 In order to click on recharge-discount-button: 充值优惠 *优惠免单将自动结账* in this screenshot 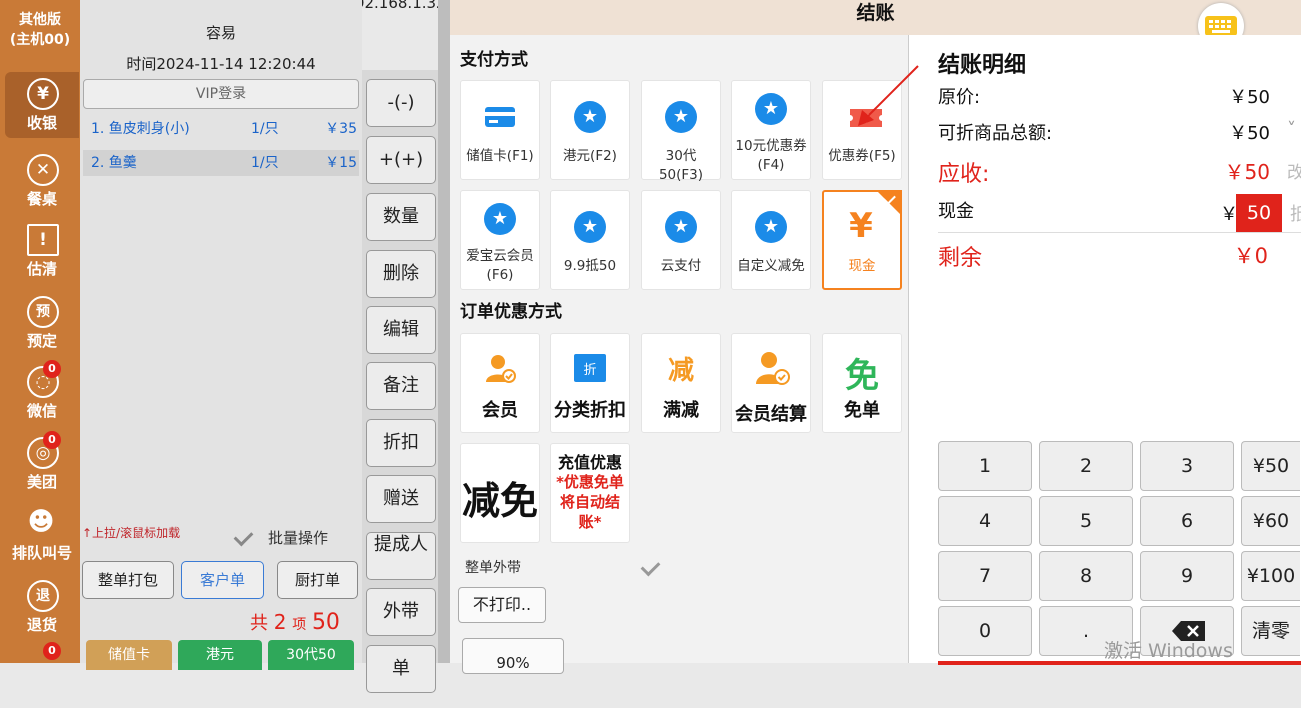, I will do `click(590, 493)`.